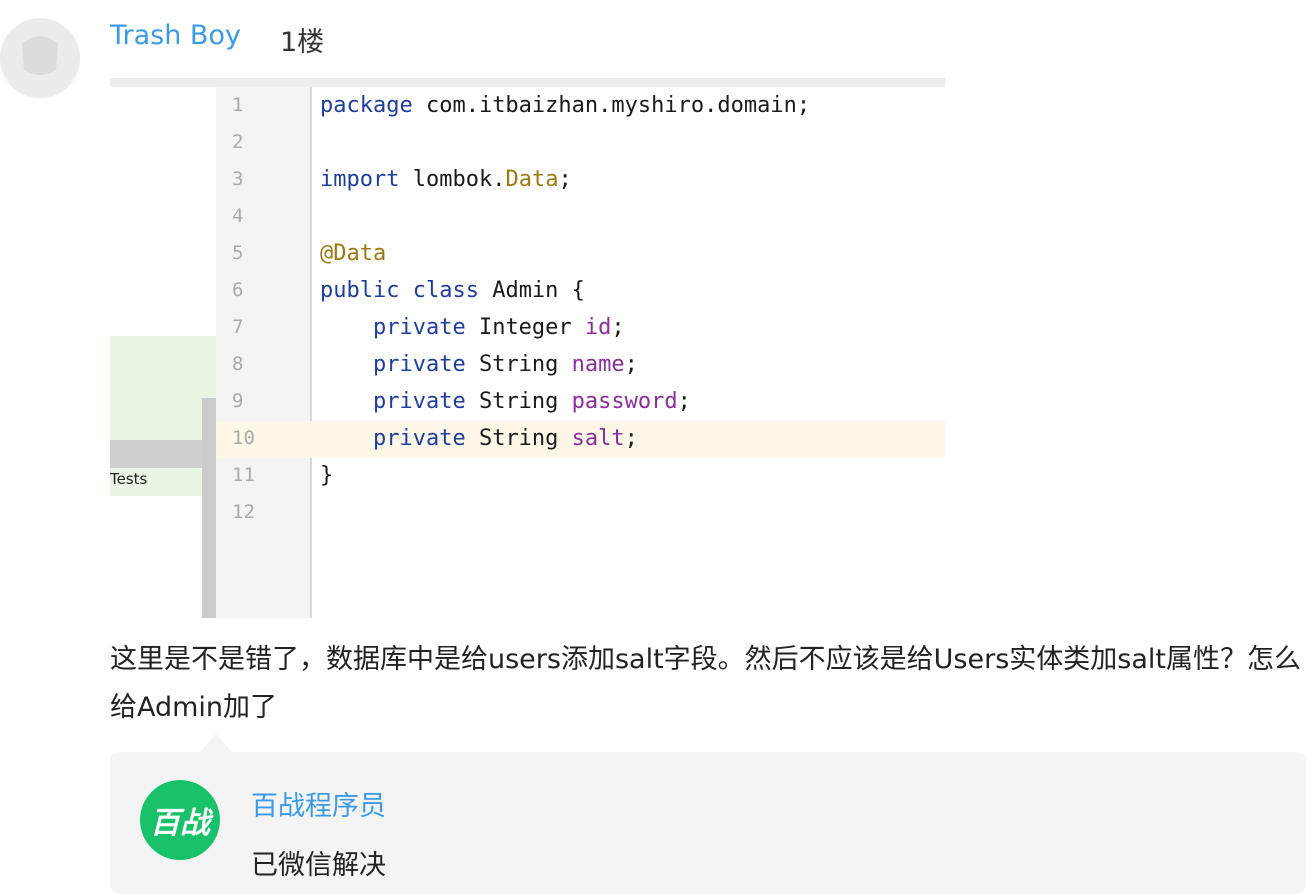  Describe the element at coordinates (238, 401) in the screenshot. I see `line-number: 9` at that location.